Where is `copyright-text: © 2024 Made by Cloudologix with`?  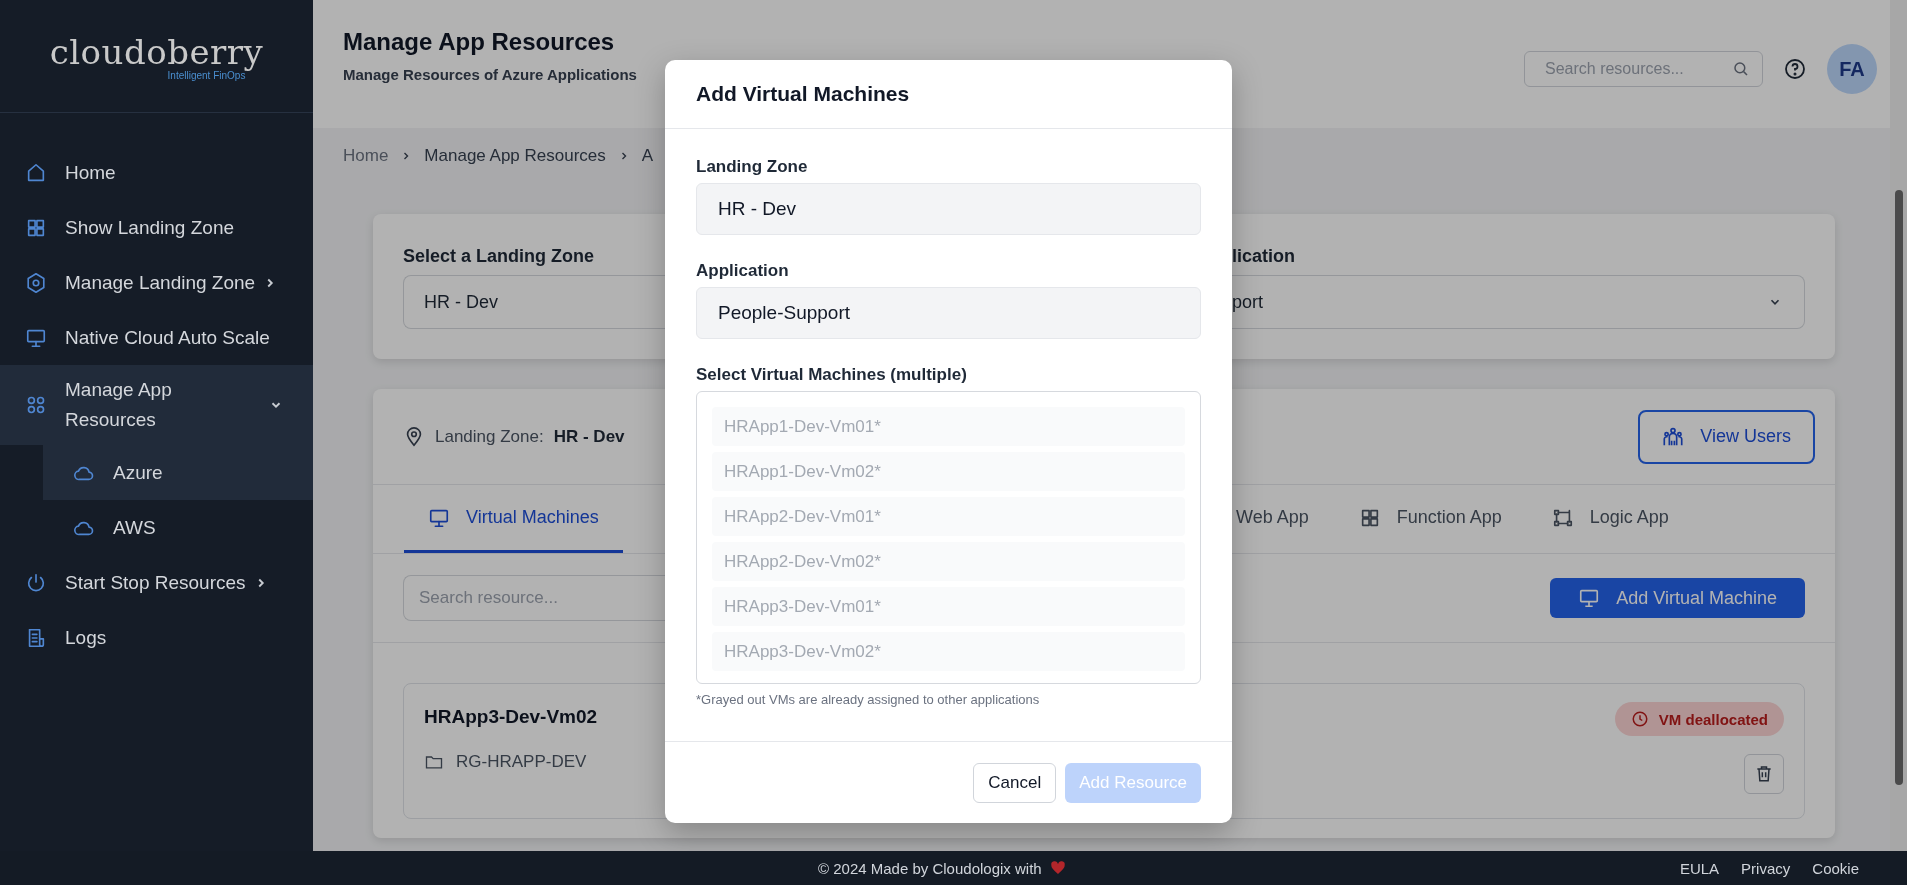
copyright-text: © 2024 Made by Cloudologix with is located at coordinates (930, 868).